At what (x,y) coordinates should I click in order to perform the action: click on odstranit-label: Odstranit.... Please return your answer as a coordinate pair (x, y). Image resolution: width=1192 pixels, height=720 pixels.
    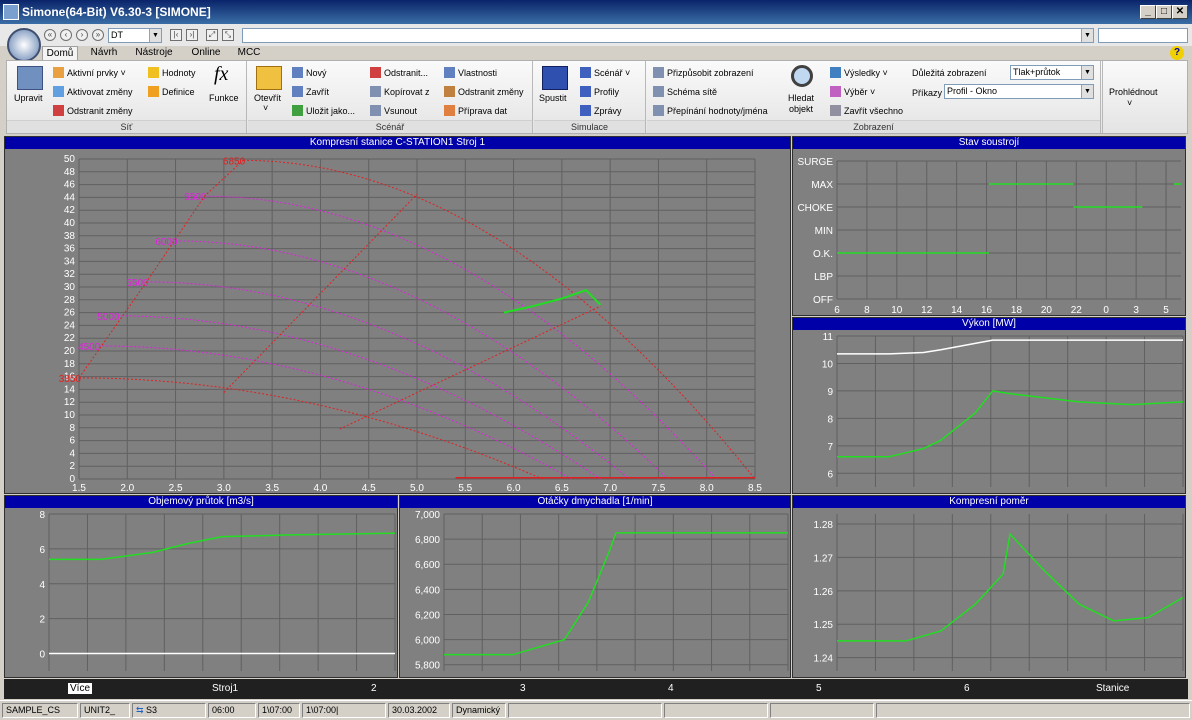
    Looking at the image, I should click on (406, 73).